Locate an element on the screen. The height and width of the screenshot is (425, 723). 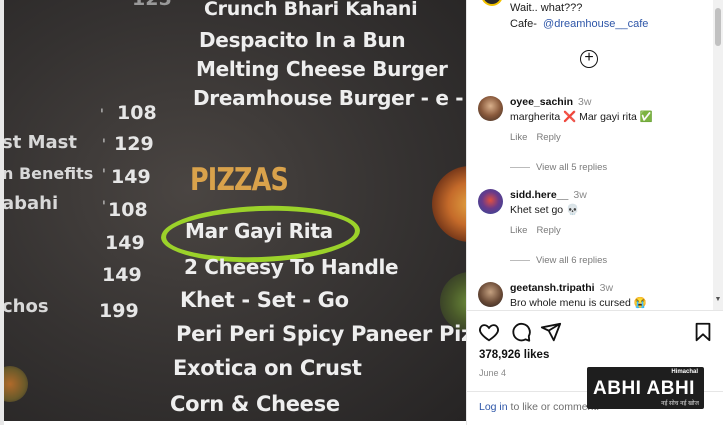
post-date: June 4 is located at coordinates (493, 373).